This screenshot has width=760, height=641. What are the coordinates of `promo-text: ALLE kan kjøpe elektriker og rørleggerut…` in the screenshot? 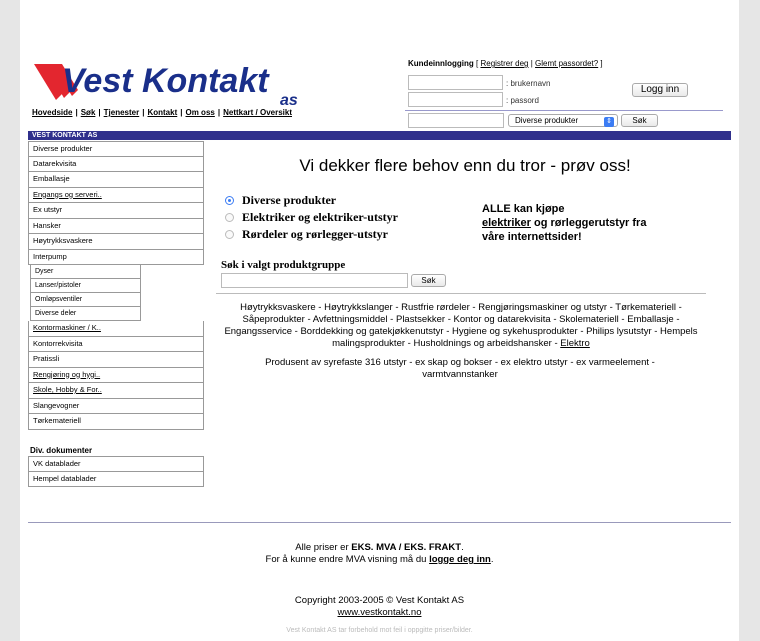 It's located at (567, 223).